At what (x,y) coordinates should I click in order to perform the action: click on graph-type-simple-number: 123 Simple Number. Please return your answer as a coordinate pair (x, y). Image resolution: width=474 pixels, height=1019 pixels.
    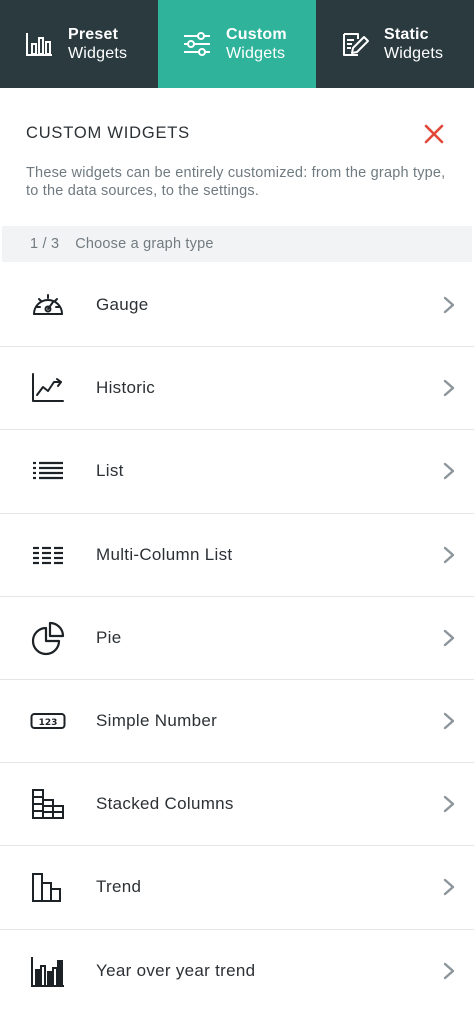
    Looking at the image, I should click on (237, 722).